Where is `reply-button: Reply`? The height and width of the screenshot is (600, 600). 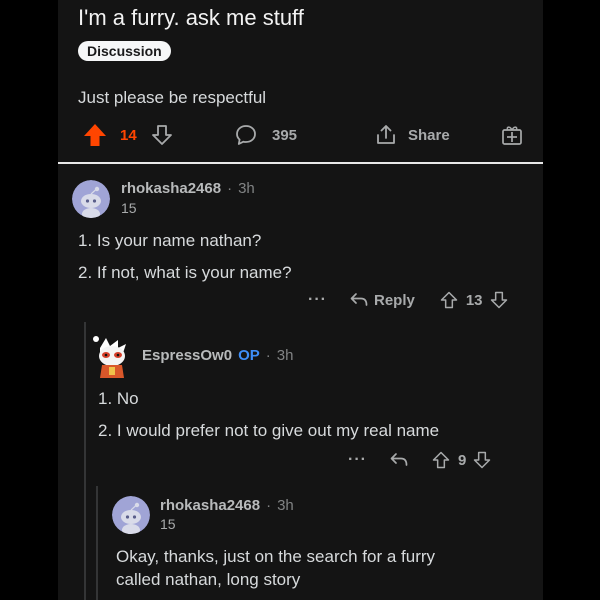
reply-button: Reply is located at coordinates (382, 300).